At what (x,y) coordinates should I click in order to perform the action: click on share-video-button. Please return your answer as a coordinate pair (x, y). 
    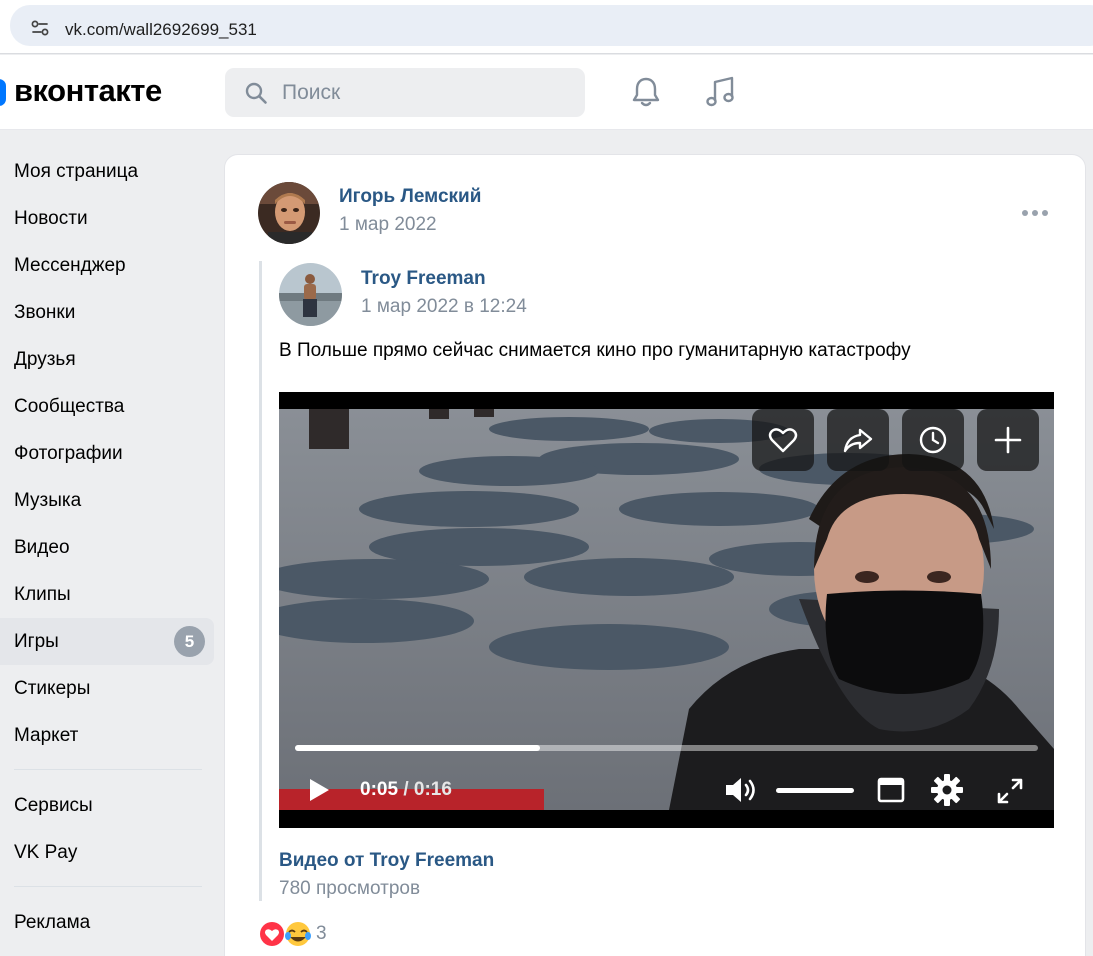
    Looking at the image, I should click on (858, 440).